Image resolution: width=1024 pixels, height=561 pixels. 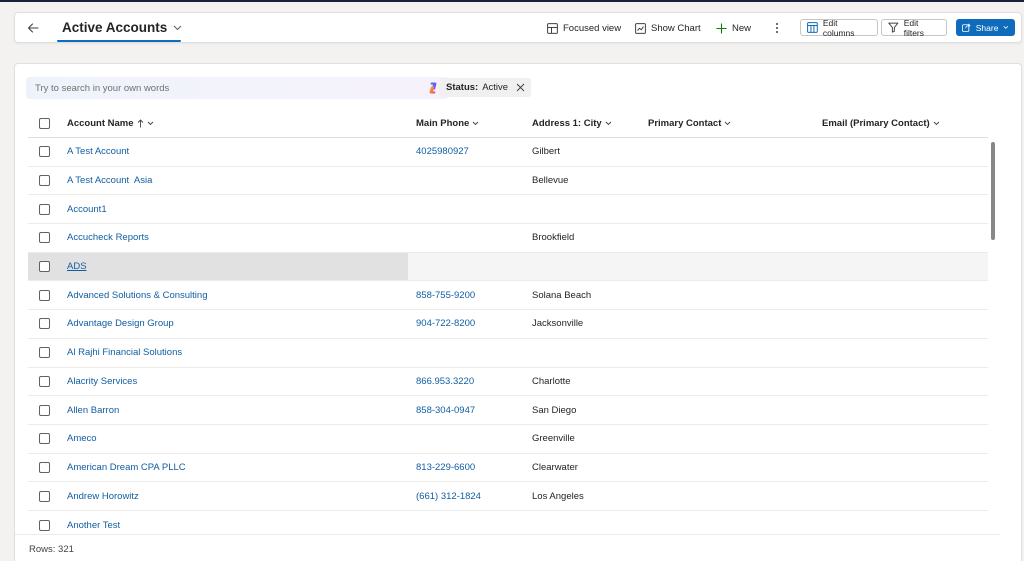 What do you see at coordinates (508, 439) in the screenshot?
I see `table-row: Ameco Greenville` at bounding box center [508, 439].